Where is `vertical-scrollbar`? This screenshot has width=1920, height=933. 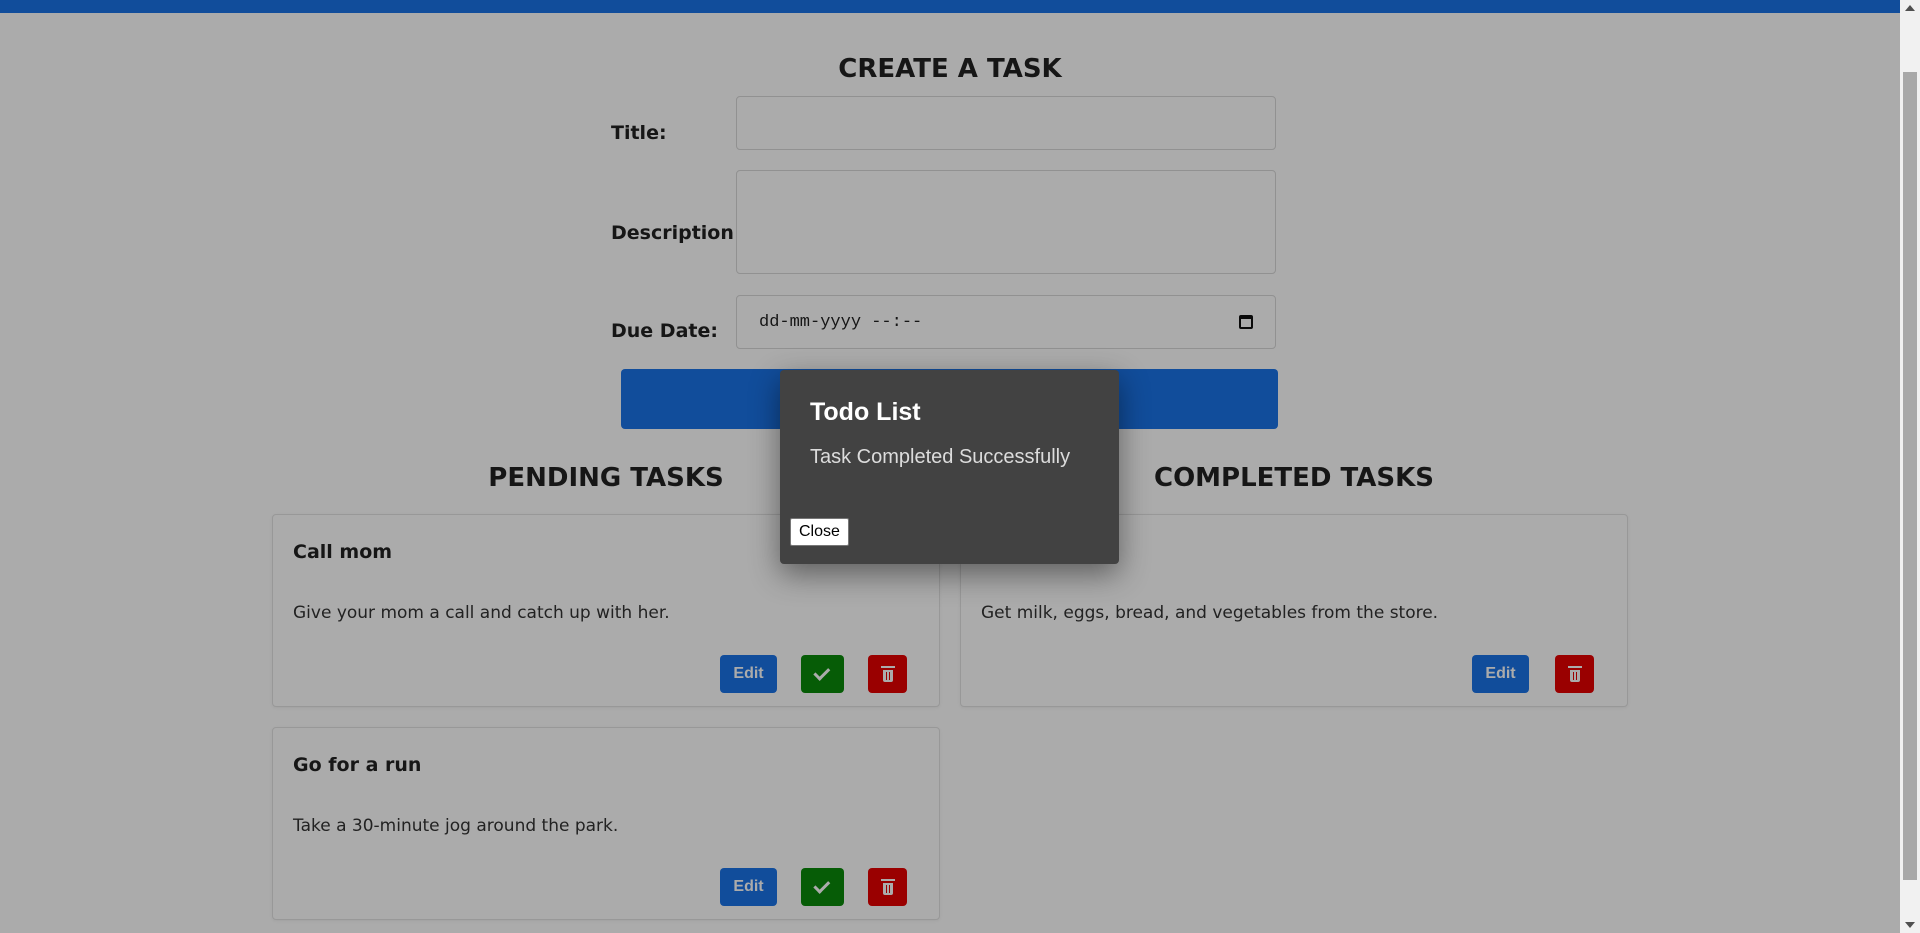
vertical-scrollbar is located at coordinates (1910, 466).